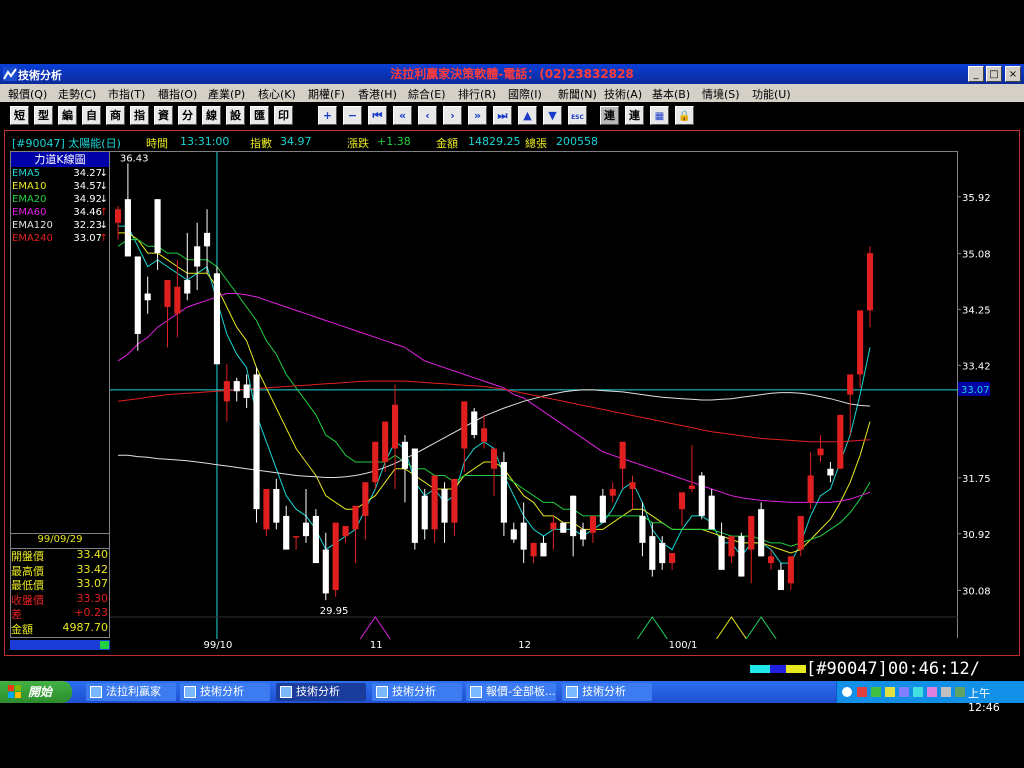 The image size is (1024, 768). What do you see at coordinates (43, 115) in the screenshot?
I see `toolbar-button-1: 型` at bounding box center [43, 115].